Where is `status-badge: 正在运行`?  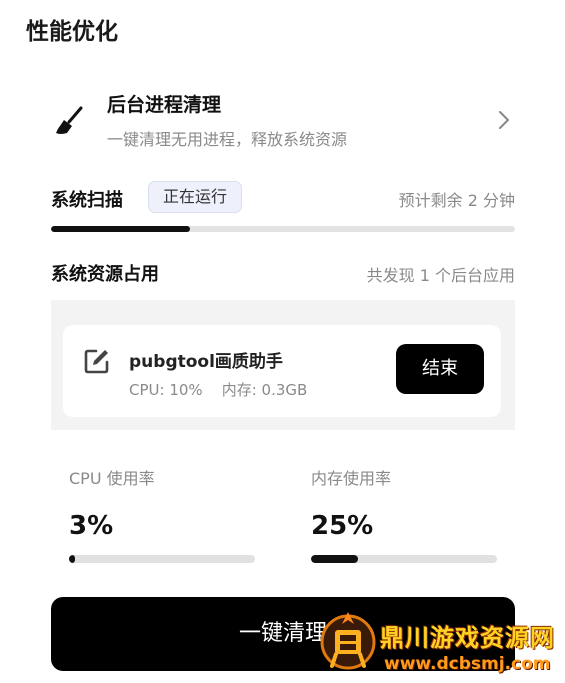
status-badge: 正在运行 is located at coordinates (195, 197).